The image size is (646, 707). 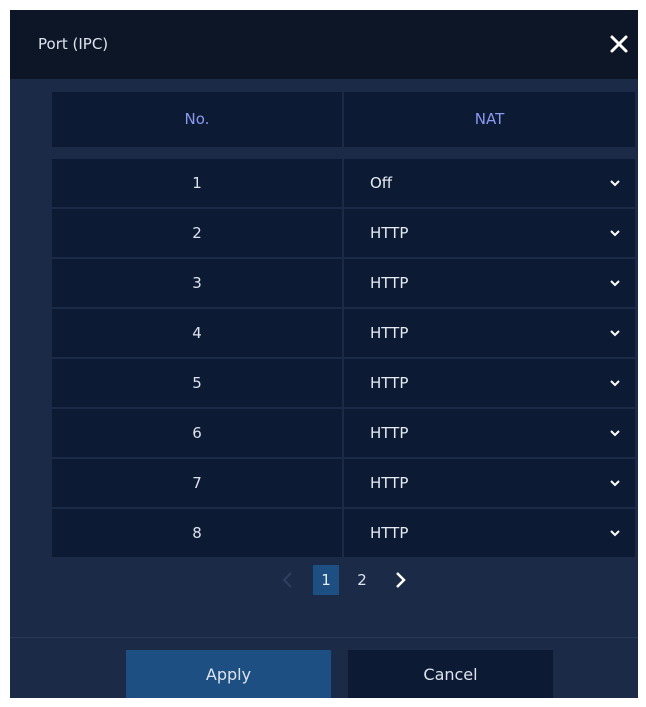 I want to click on row-number: 6, so click(x=197, y=433).